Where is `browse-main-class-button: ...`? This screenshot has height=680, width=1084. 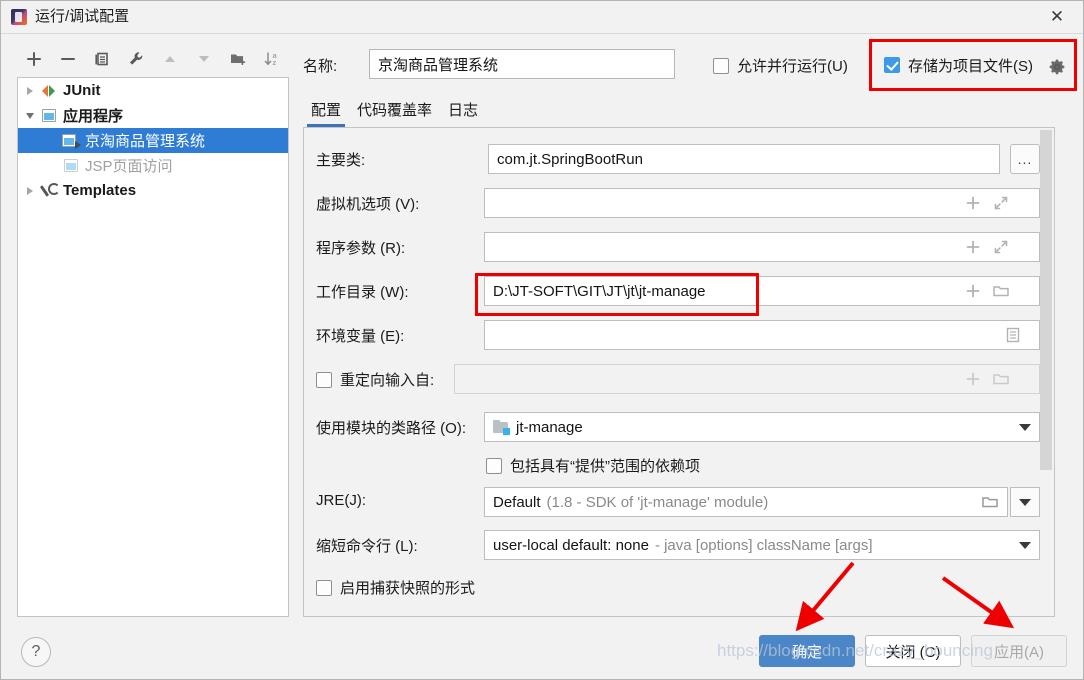
browse-main-class-button: ... is located at coordinates (1025, 159).